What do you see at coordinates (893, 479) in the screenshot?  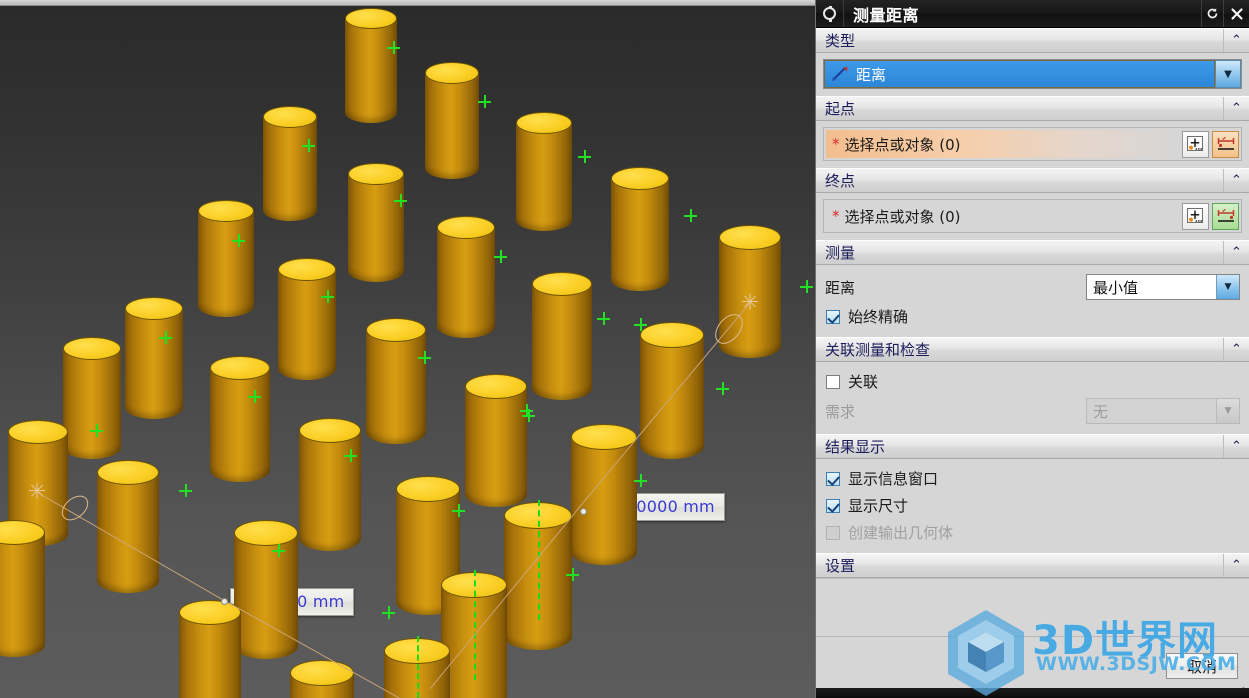 I see `show-info-window-label: 显示信息窗口` at bounding box center [893, 479].